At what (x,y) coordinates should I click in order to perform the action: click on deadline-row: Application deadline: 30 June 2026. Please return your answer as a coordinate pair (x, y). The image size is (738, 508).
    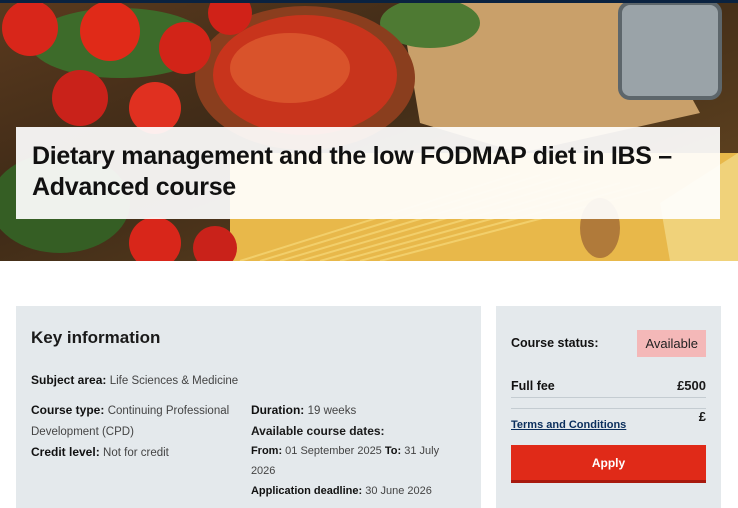
    Looking at the image, I should click on (358, 491).